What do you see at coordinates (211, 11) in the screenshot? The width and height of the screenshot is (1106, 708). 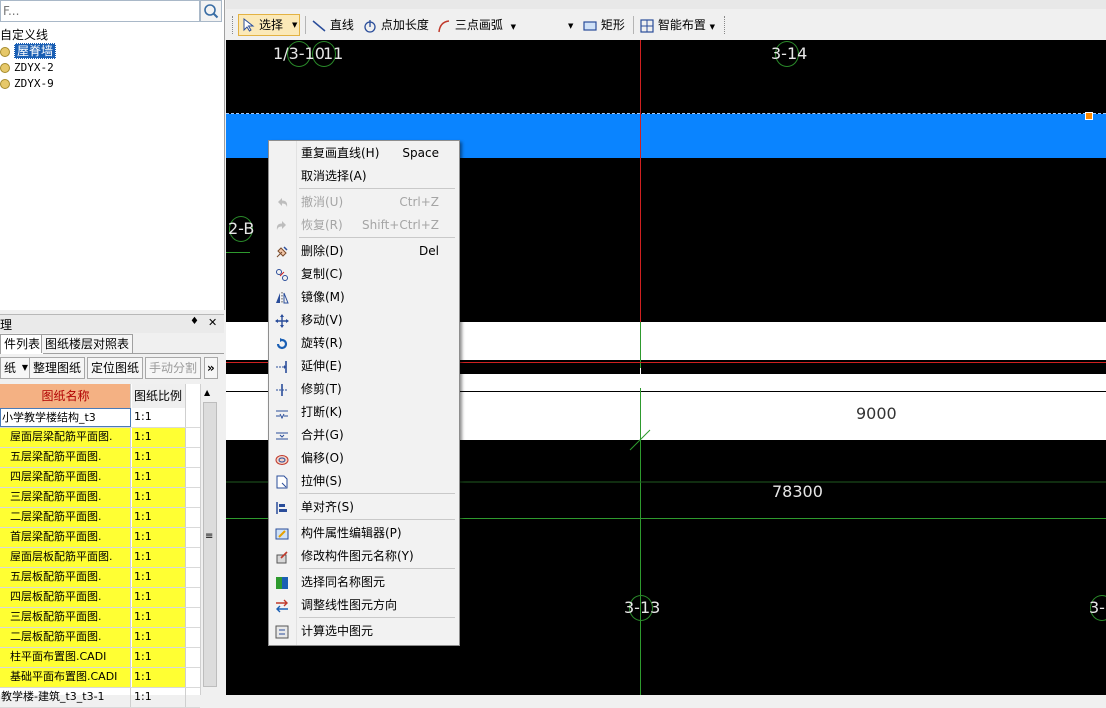 I see `search-button` at bounding box center [211, 11].